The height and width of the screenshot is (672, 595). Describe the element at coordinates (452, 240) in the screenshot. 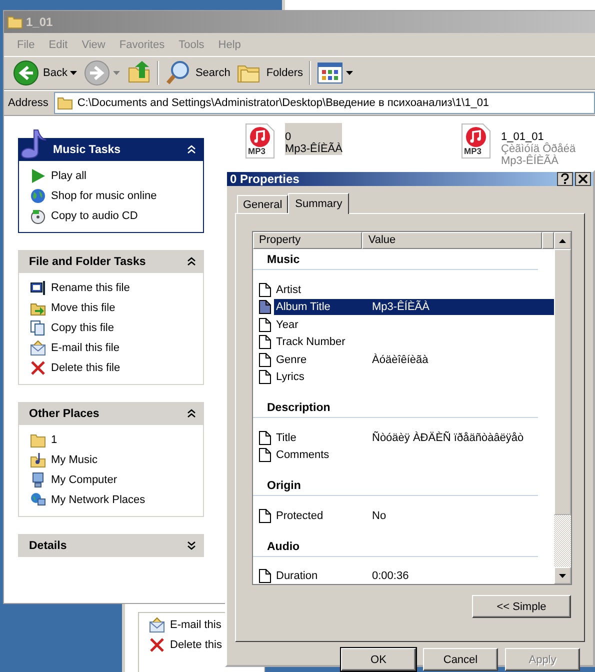

I see `column-header: Value` at that location.